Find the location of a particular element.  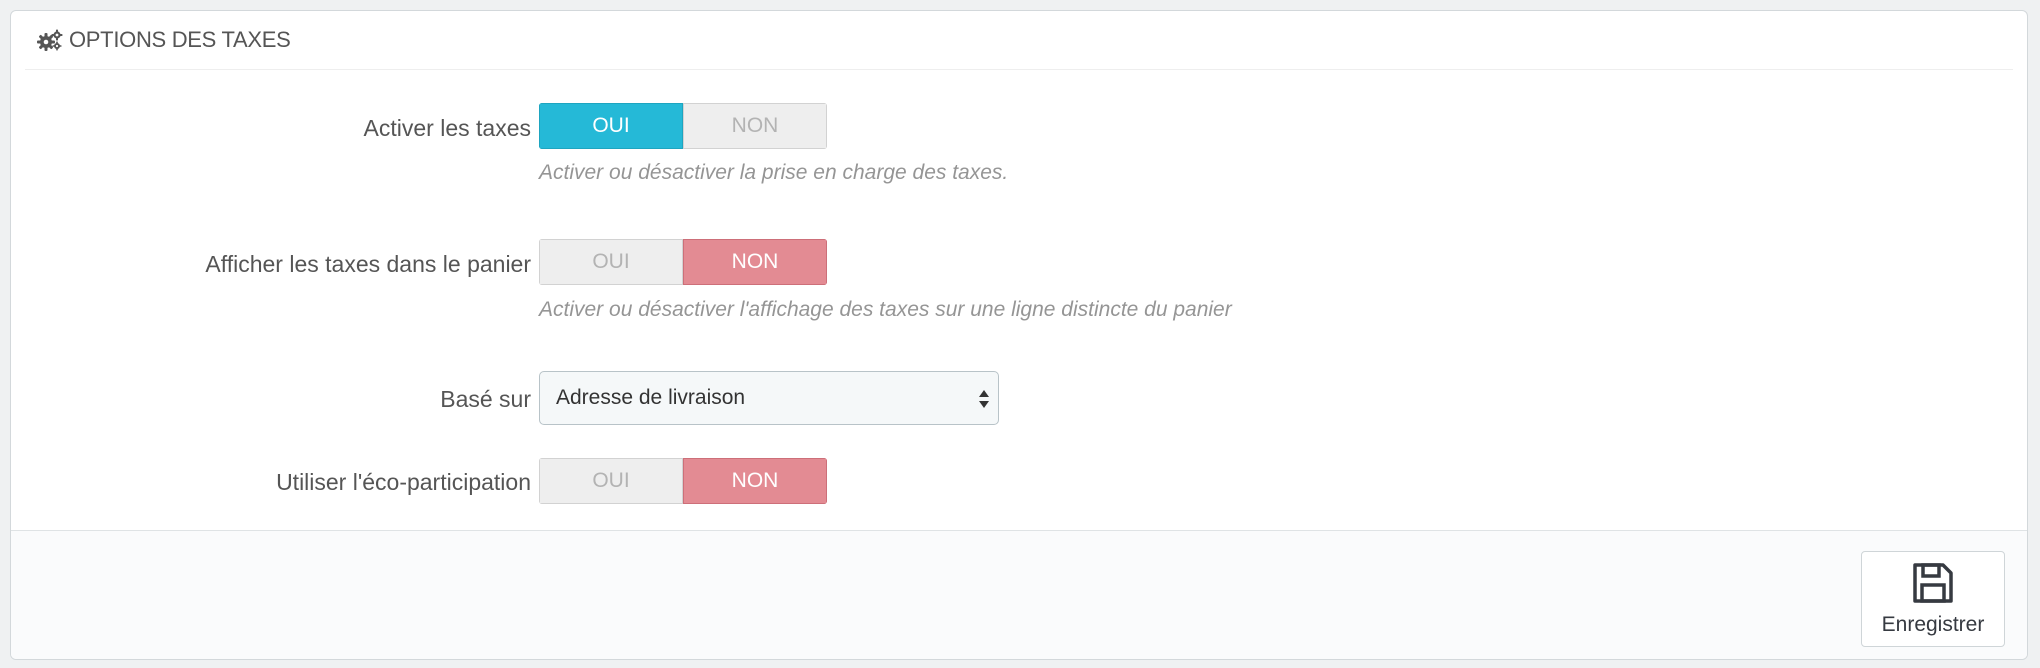

select-arrows-icon is located at coordinates (984, 399).